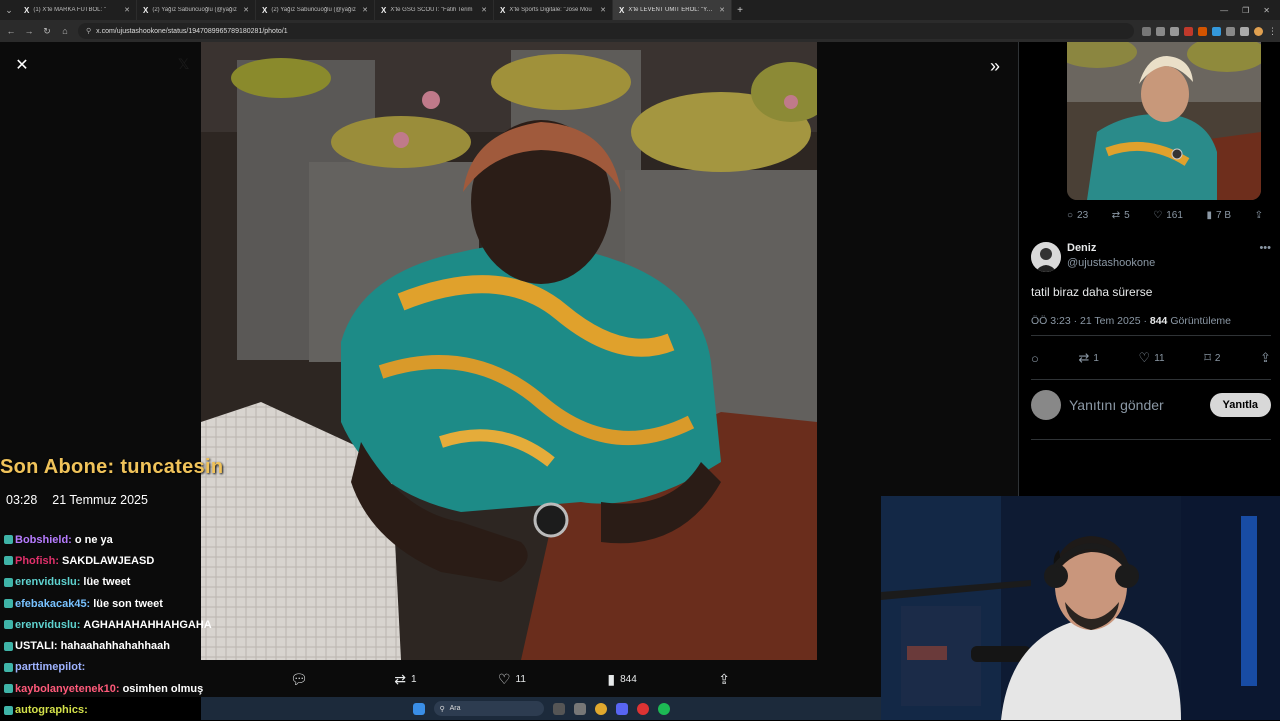 The image size is (1280, 721). Describe the element at coordinates (1174, 31) in the screenshot. I see `bookmark-star-icon` at that location.